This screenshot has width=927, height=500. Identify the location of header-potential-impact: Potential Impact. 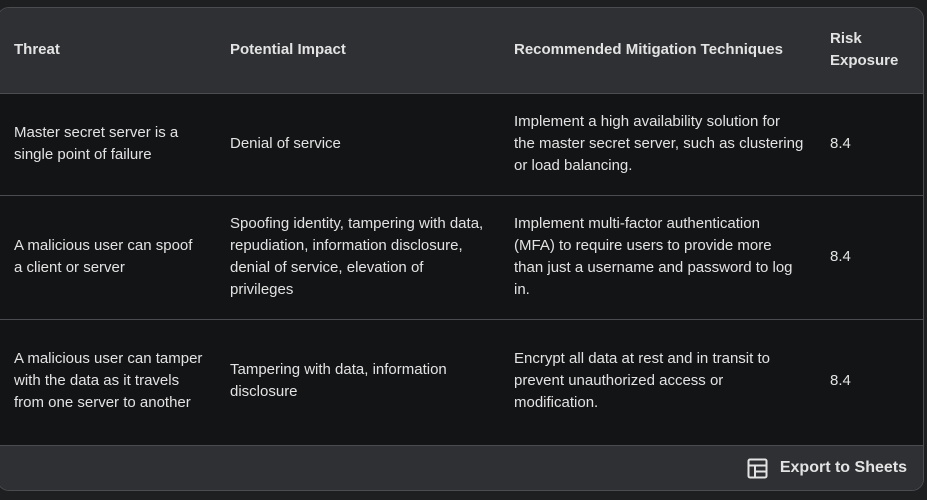
(288, 50).